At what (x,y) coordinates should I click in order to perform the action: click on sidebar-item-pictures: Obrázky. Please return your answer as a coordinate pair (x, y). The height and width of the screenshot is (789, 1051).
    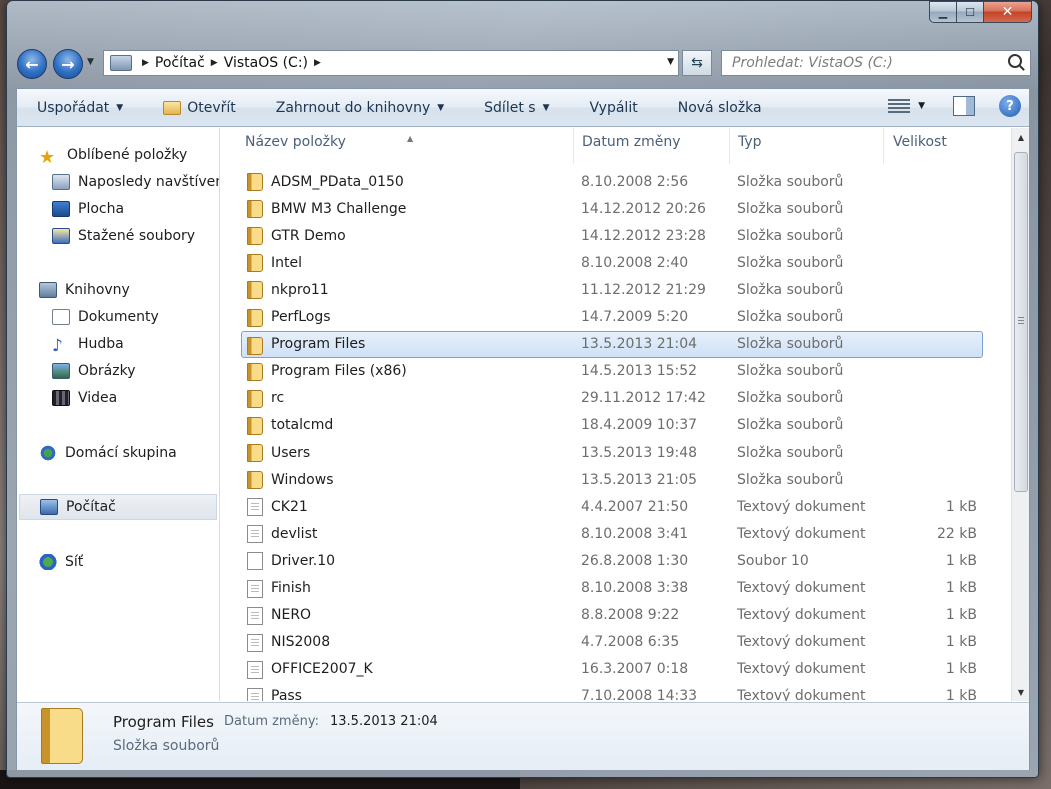
    Looking at the image, I should click on (93, 371).